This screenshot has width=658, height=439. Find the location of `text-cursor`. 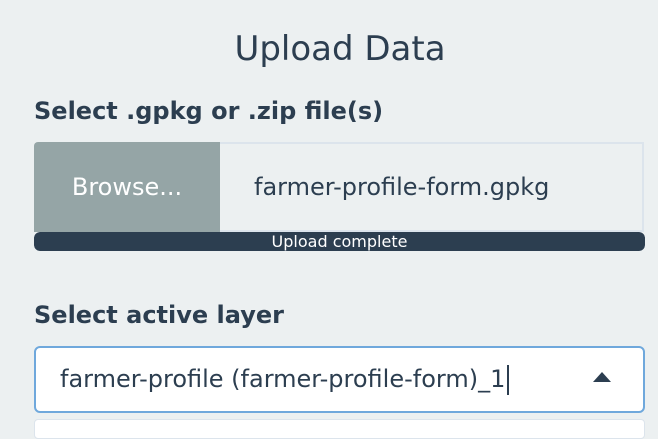

text-cursor is located at coordinates (508, 379).